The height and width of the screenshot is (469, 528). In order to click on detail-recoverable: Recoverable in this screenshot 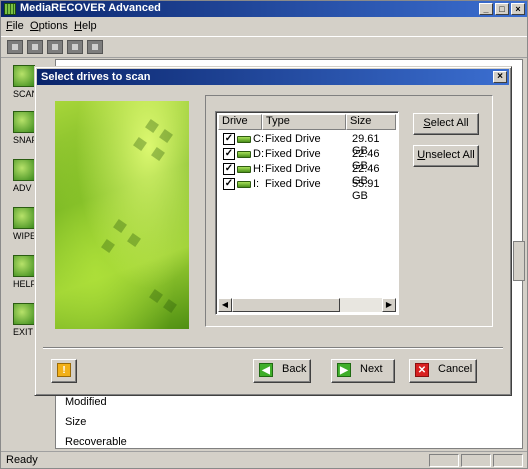, I will do `click(96, 442)`.